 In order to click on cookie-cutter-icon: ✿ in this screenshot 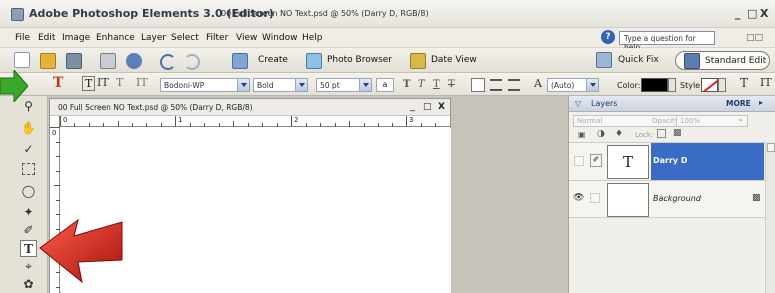, I will do `click(28, 284)`.